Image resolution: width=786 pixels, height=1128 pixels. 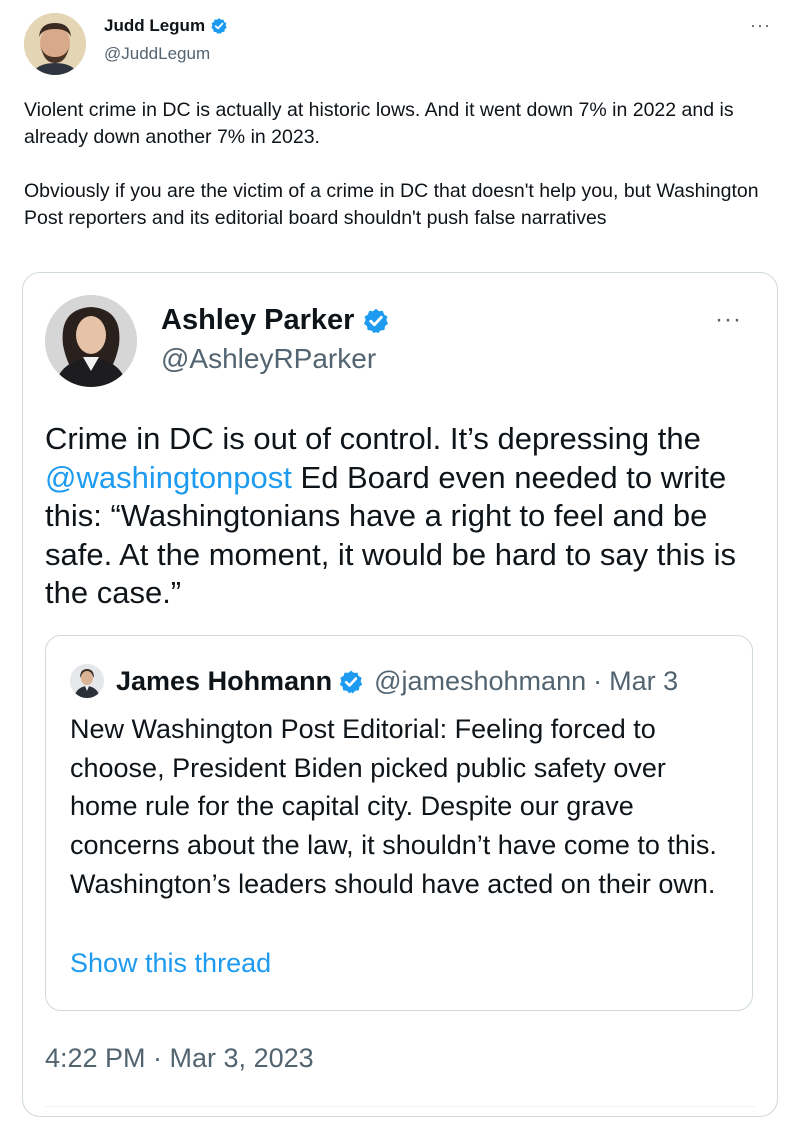 I want to click on nested-author-handle: @jameshohmann, so click(x=480, y=681).